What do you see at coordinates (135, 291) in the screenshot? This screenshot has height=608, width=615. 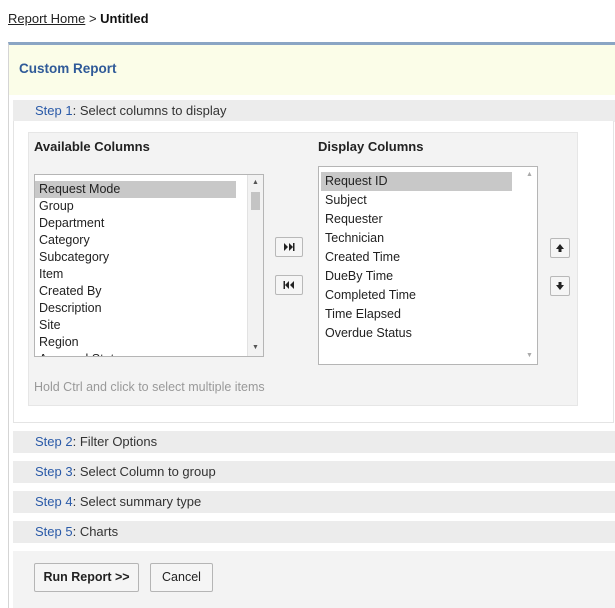 I see `available-column-item: Created By` at bounding box center [135, 291].